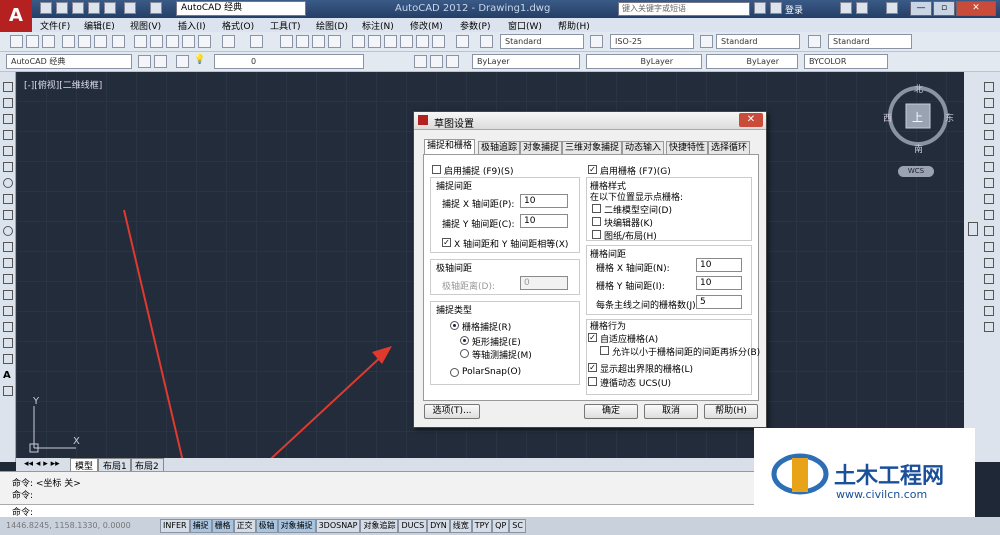  What do you see at coordinates (454, 124) in the screenshot?
I see `dialog-title: 草图设置` at bounding box center [454, 124].